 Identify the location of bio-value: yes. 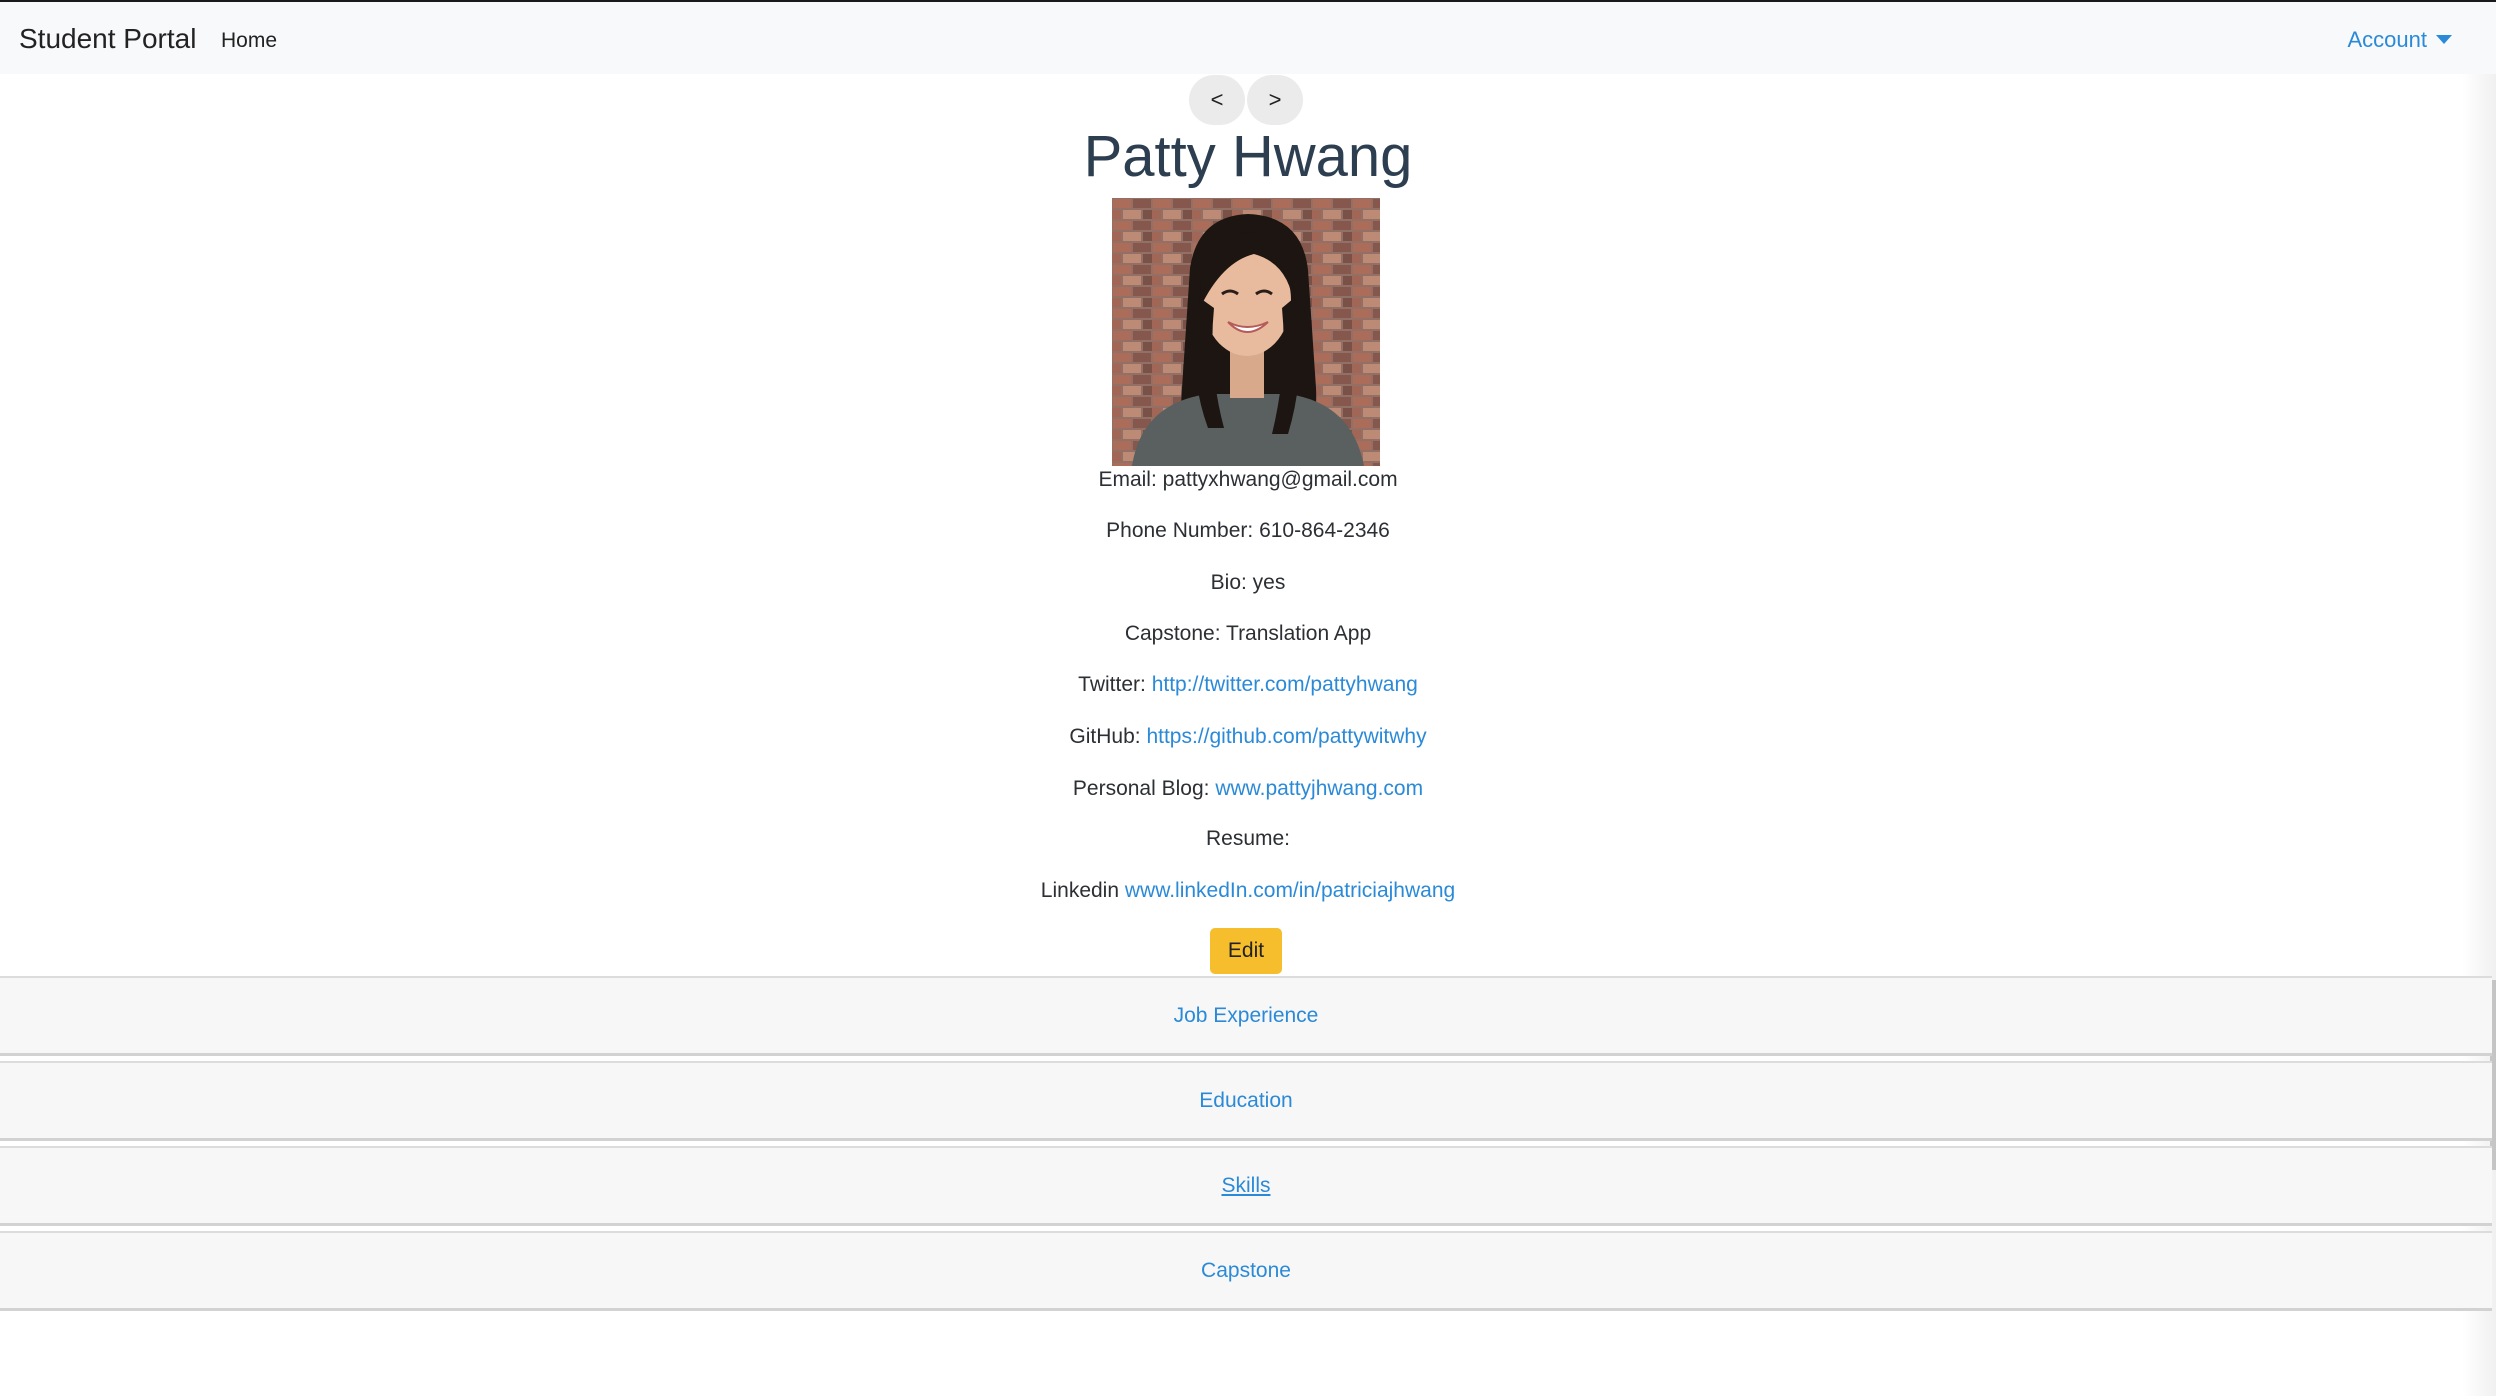
(1269, 582).